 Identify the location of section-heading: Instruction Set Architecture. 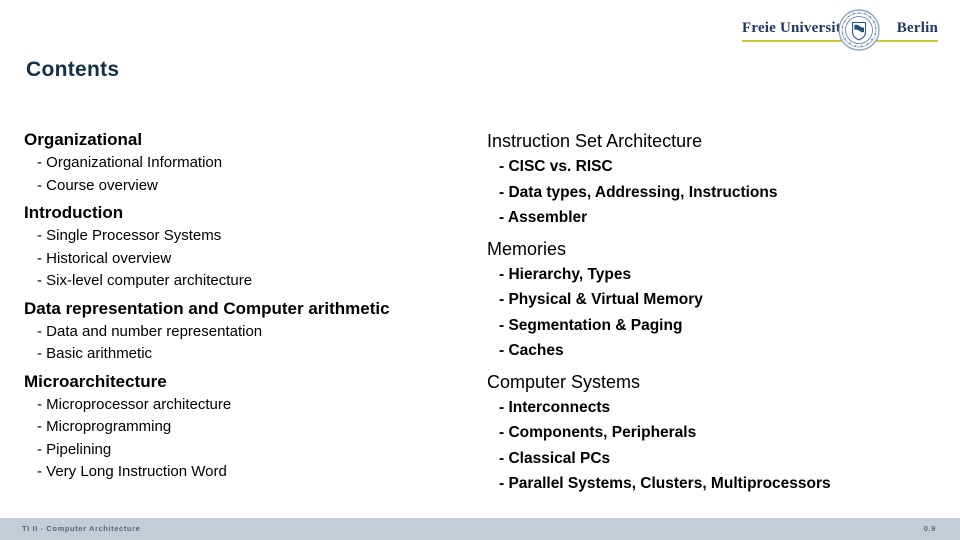
(595, 141).